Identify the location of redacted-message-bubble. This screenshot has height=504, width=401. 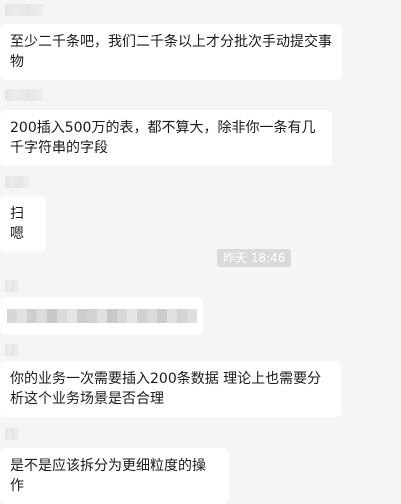
(101, 316).